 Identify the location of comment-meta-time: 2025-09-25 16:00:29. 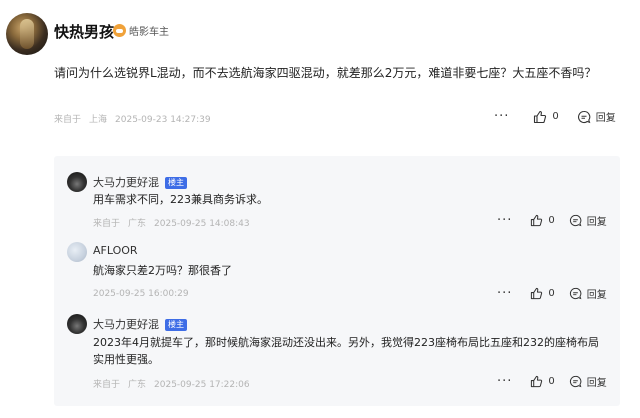
(141, 294).